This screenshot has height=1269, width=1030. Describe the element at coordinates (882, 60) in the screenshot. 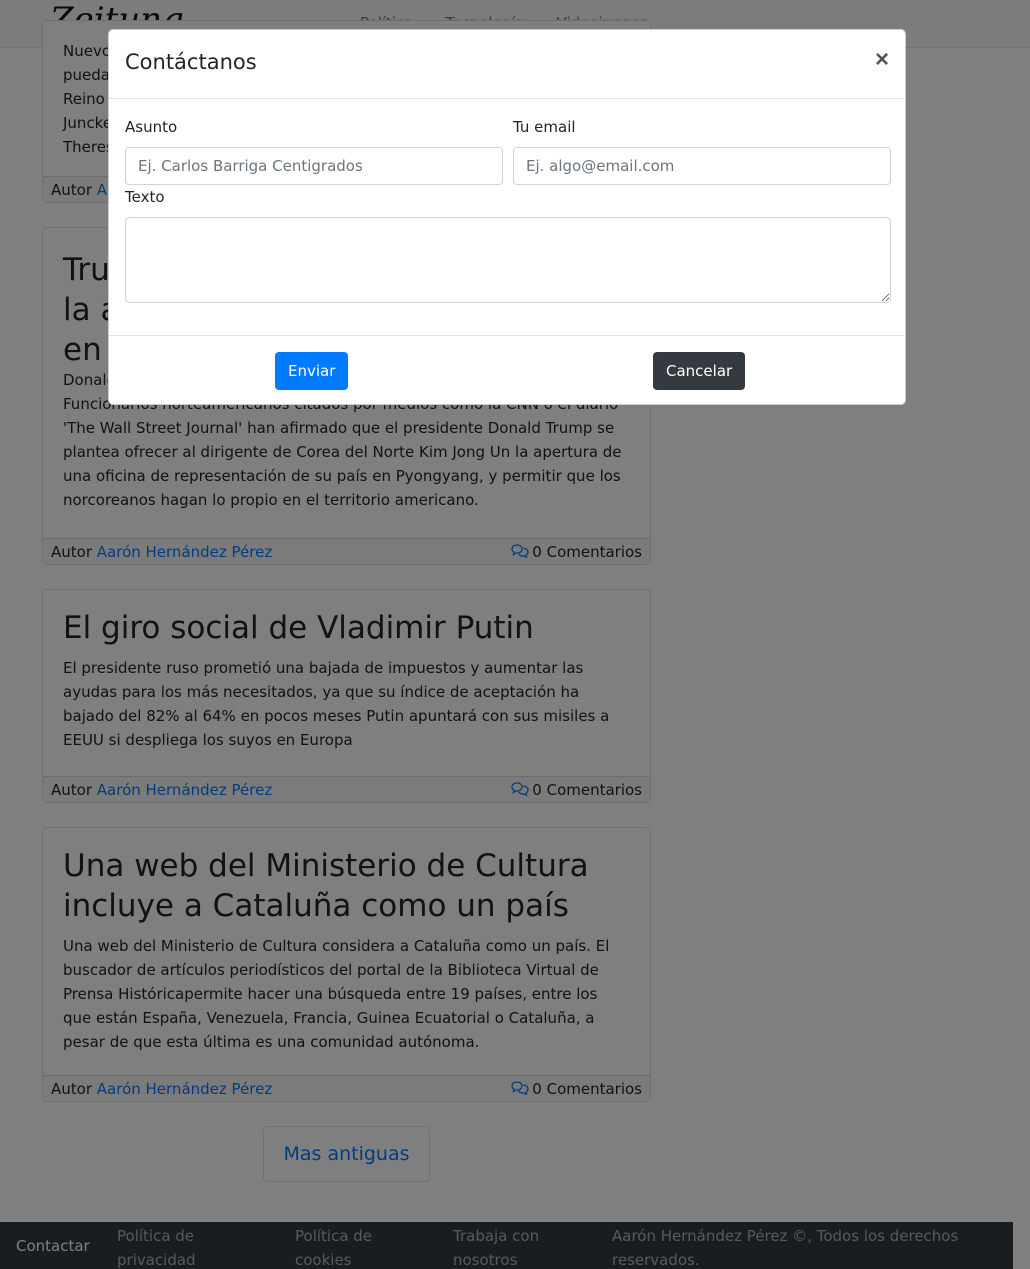

I see `close-icon: ×` at that location.